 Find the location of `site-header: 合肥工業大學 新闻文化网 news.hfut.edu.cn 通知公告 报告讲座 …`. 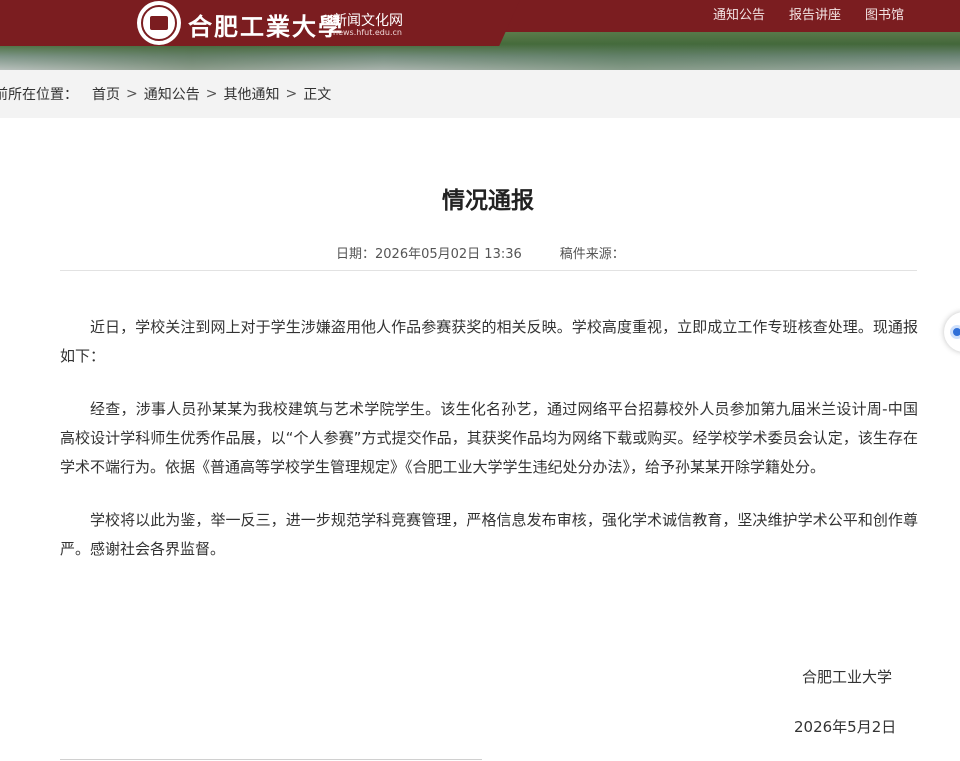

site-header: 合肥工業大學 新闻文化网 news.hfut.edu.cn 通知公告 报告讲座 … is located at coordinates (480, 35).